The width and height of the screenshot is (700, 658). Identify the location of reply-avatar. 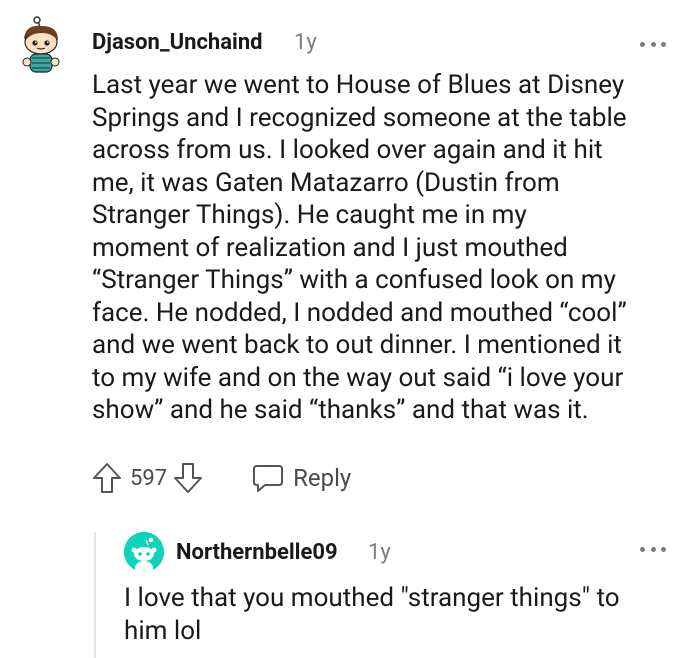
(144, 552).